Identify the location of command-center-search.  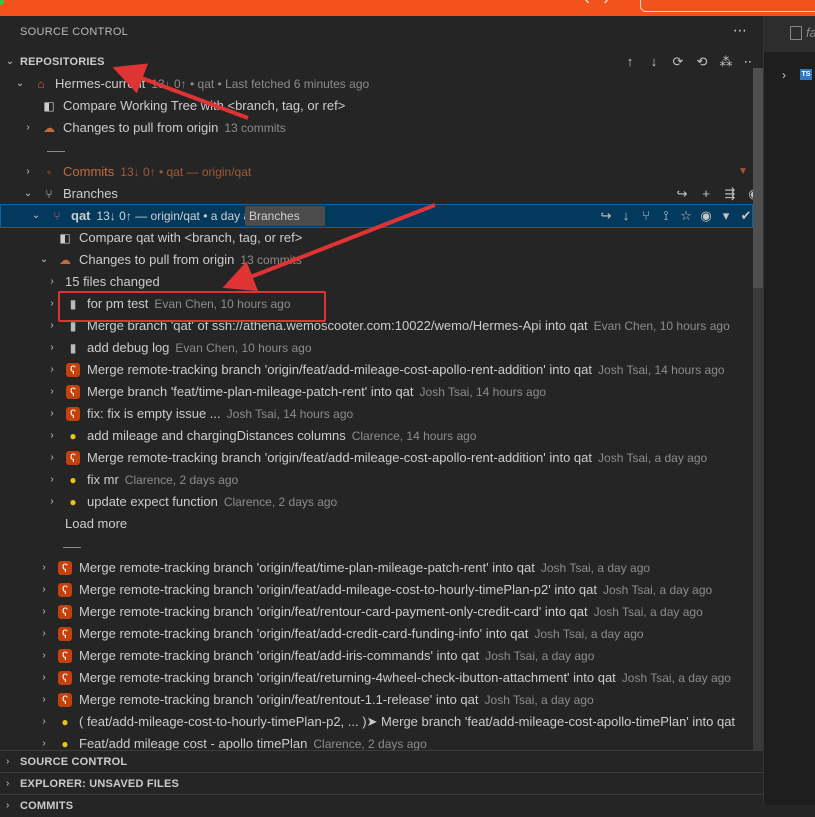
(727, 6).